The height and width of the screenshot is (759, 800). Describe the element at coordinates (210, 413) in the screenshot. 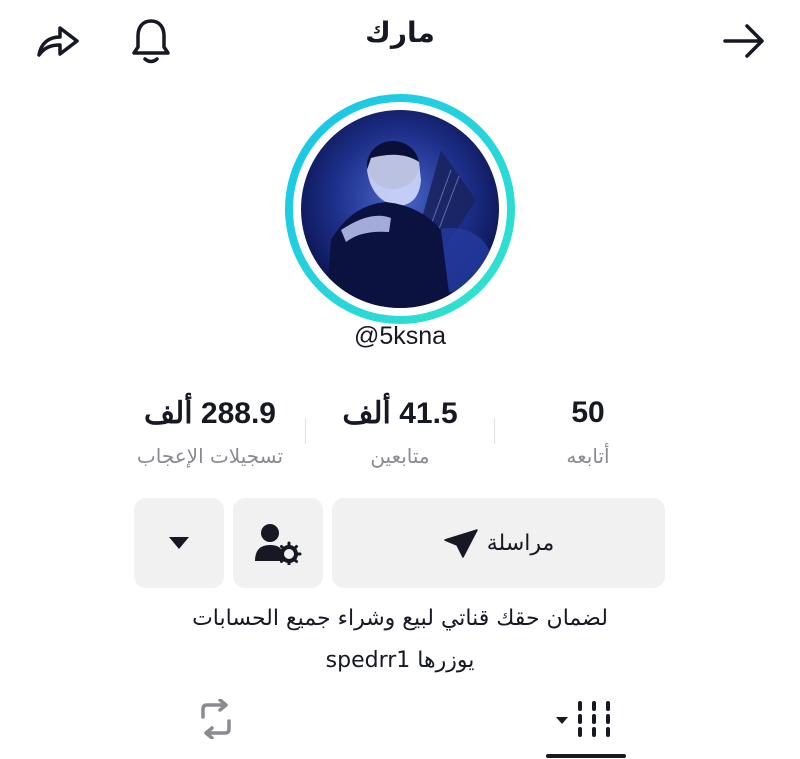

I see `likes-count: 288.9 ألف` at that location.